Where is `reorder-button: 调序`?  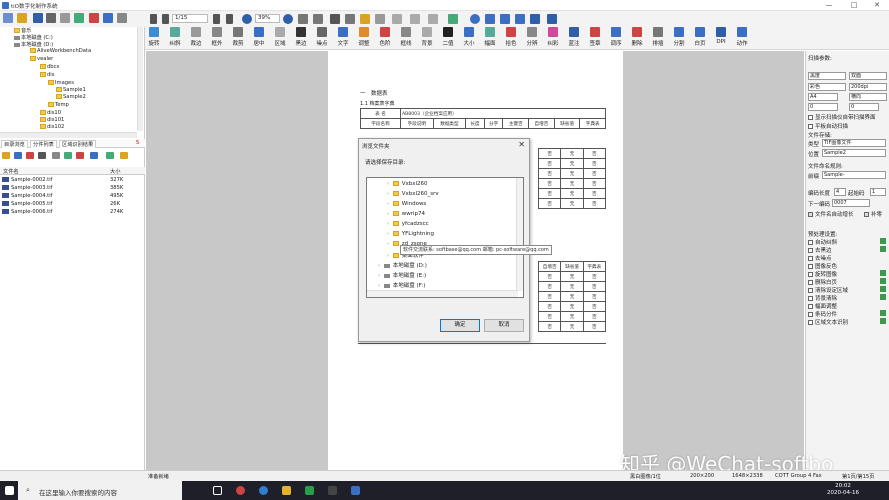 reorder-button: 调序 is located at coordinates (616, 37).